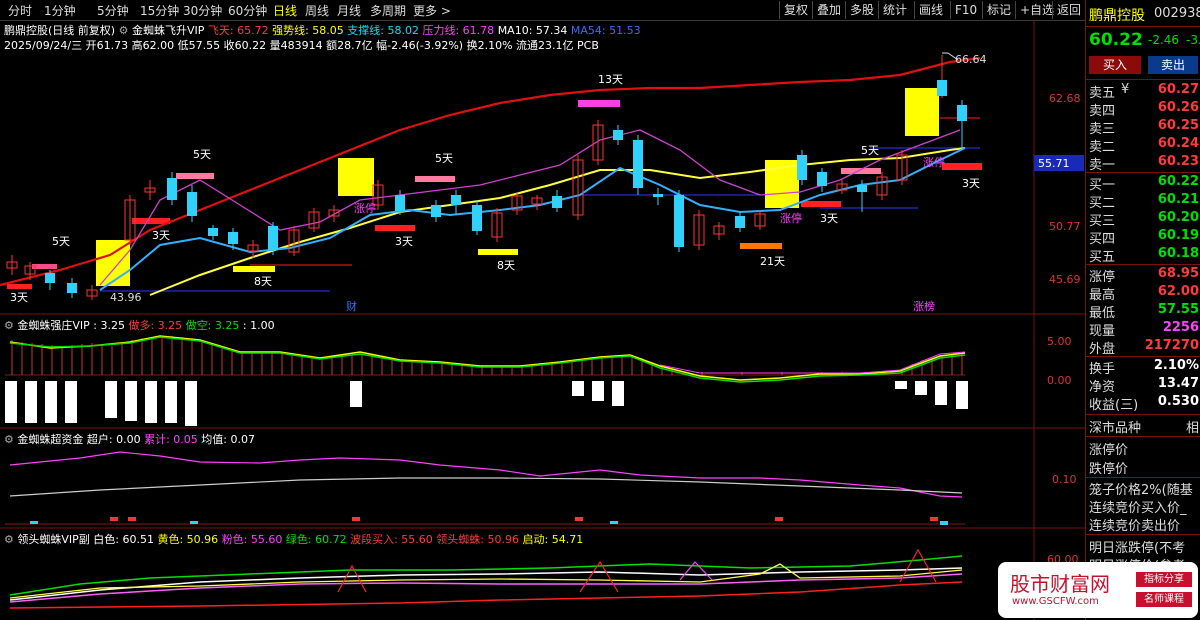  I want to click on sell-button: 卖出, so click(1173, 65).